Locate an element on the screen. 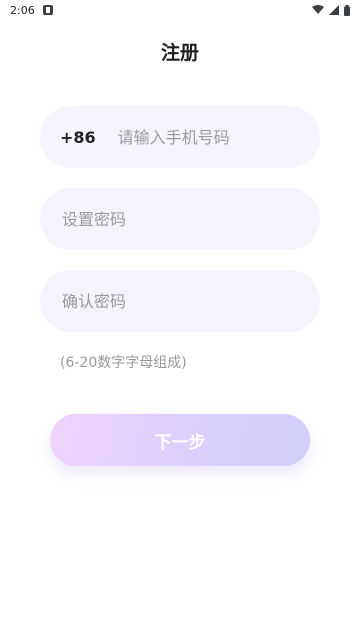 Image resolution: width=360 pixels, height=640 pixels. phone-input is located at coordinates (217, 137).